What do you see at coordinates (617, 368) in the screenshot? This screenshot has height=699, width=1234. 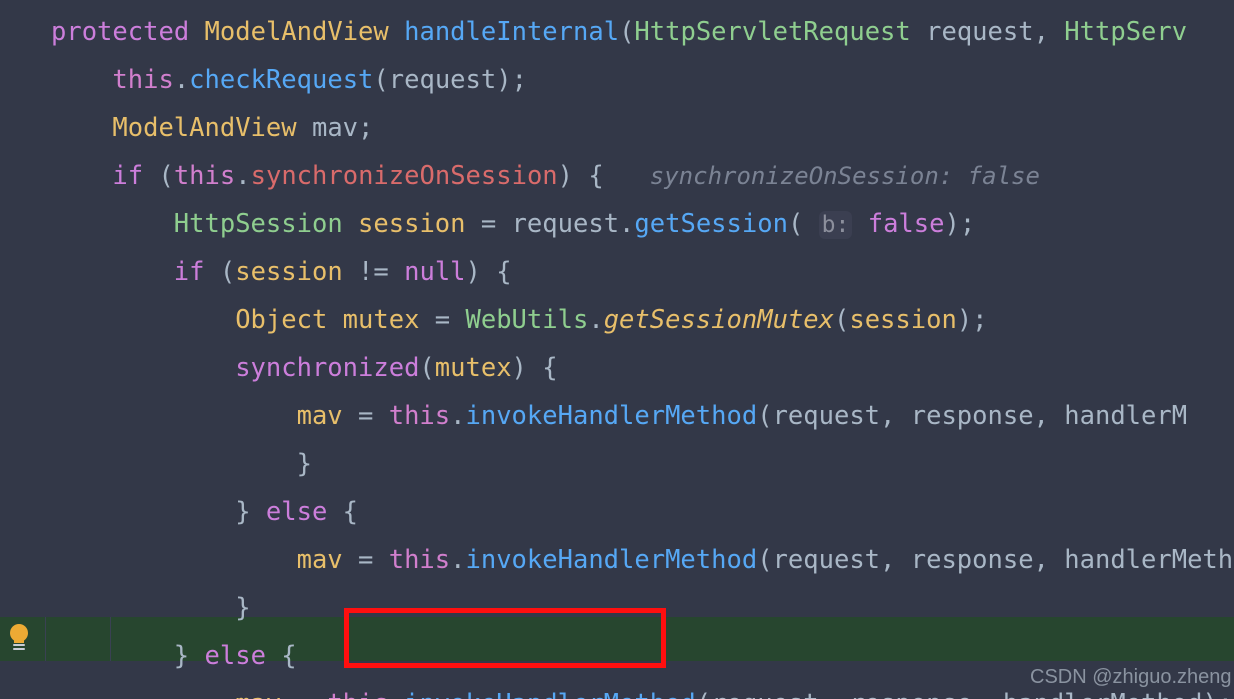 I see `code-line: synchronized(mutex) {` at bounding box center [617, 368].